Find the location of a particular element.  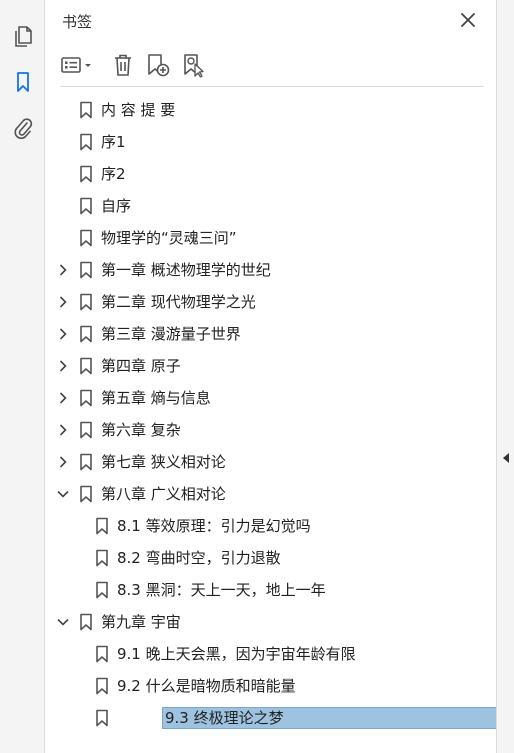

bookmark-label: 物理学的“灵魂三问” is located at coordinates (169, 238).